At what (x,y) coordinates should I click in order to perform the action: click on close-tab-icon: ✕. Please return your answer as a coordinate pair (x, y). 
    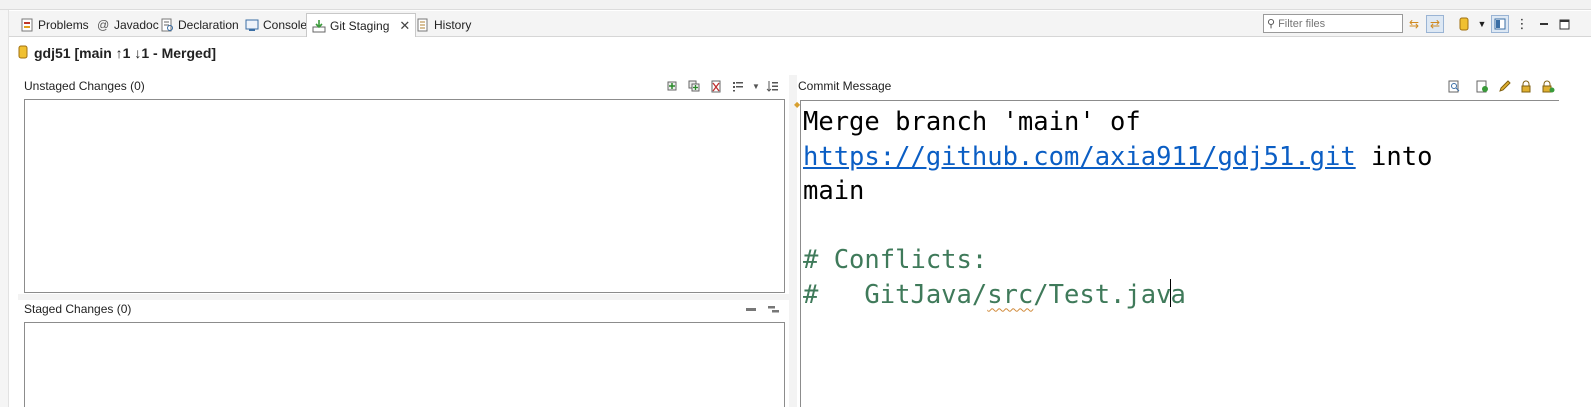
    Looking at the image, I should click on (404, 26).